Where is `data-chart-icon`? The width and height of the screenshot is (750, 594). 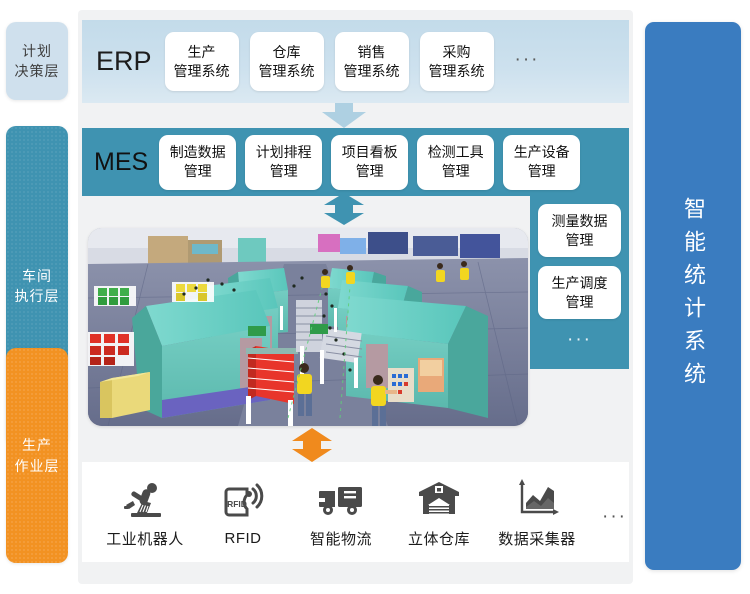 data-chart-icon is located at coordinates (537, 498).